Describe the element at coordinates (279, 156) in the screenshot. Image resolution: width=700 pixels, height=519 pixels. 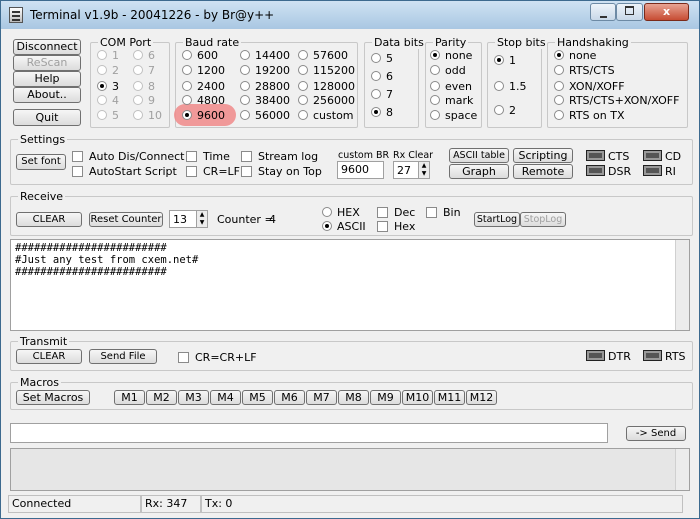
I see `stream-log-checkbox: Stream log` at that location.